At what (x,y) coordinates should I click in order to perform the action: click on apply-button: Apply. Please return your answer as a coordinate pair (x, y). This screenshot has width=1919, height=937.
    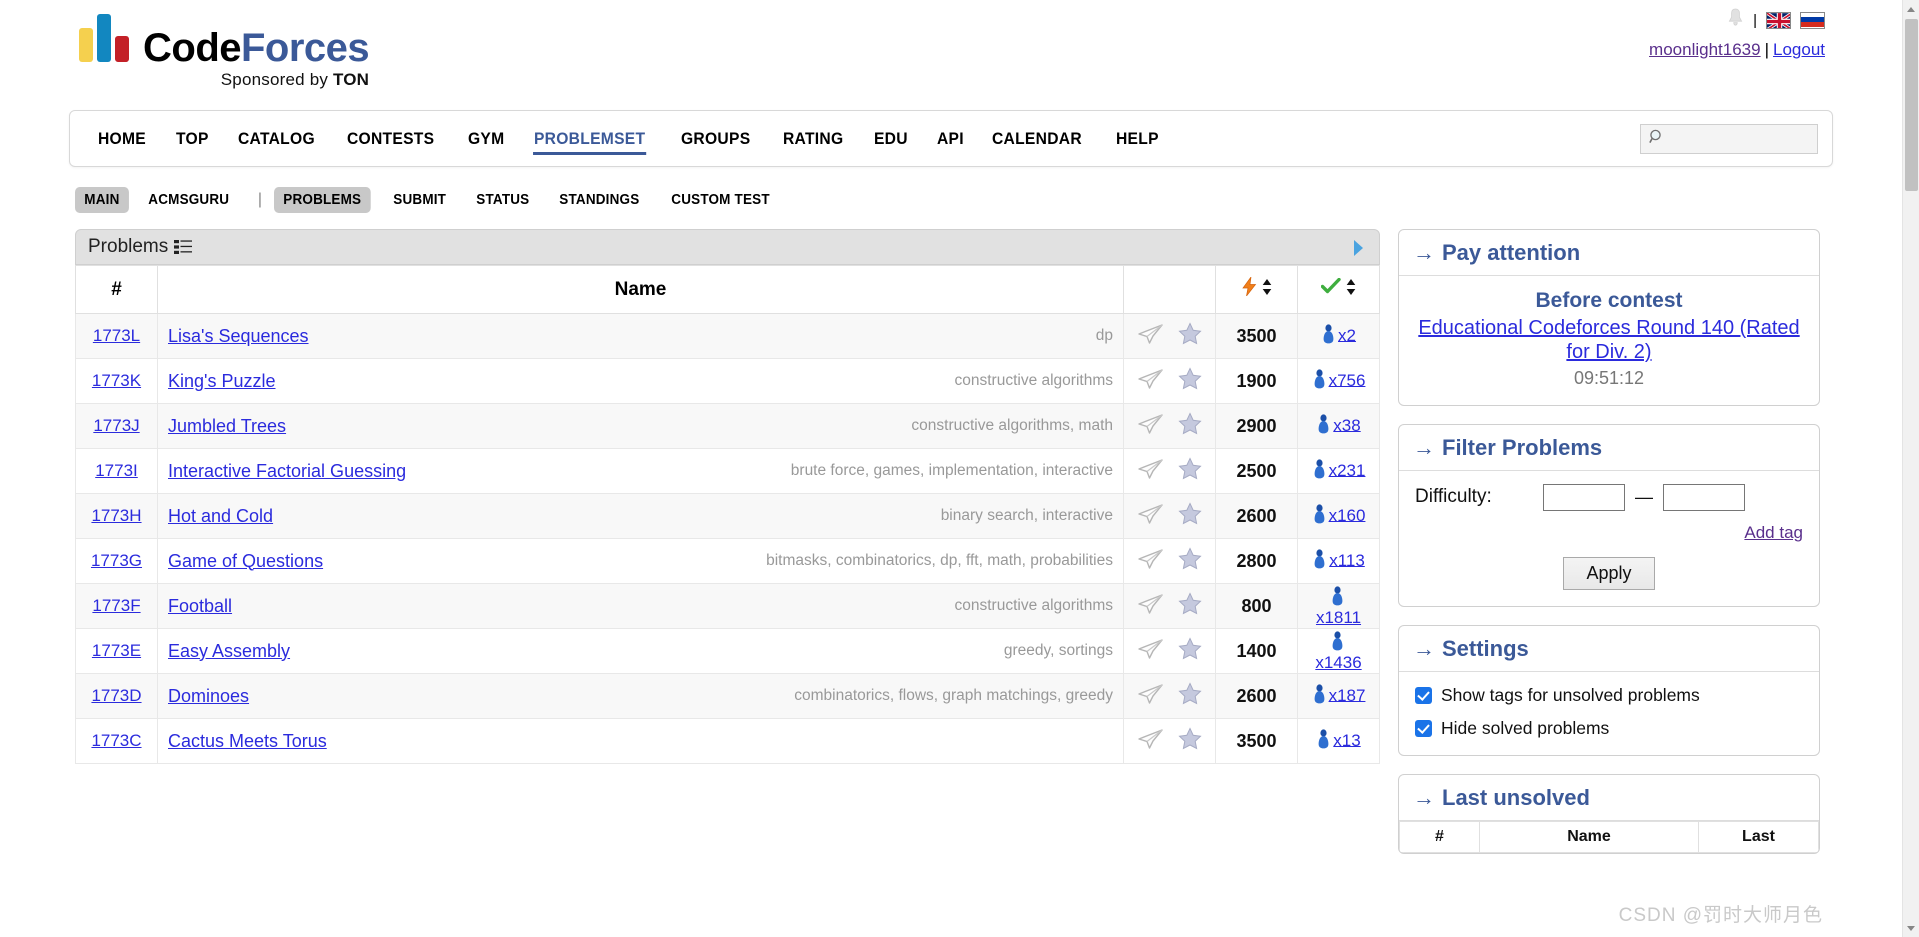
    Looking at the image, I should click on (1609, 573).